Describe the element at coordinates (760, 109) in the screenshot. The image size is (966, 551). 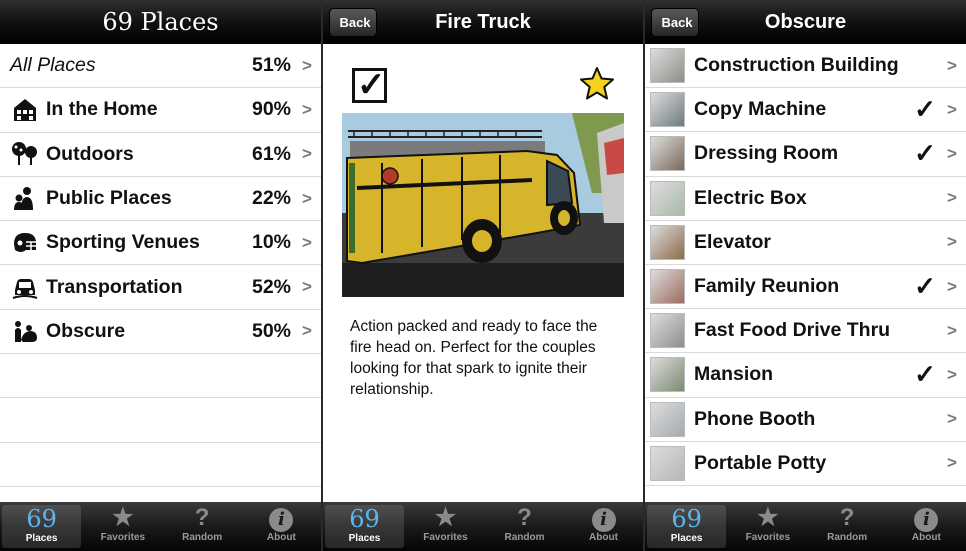
I see `place-label: Copy Machine` at that location.